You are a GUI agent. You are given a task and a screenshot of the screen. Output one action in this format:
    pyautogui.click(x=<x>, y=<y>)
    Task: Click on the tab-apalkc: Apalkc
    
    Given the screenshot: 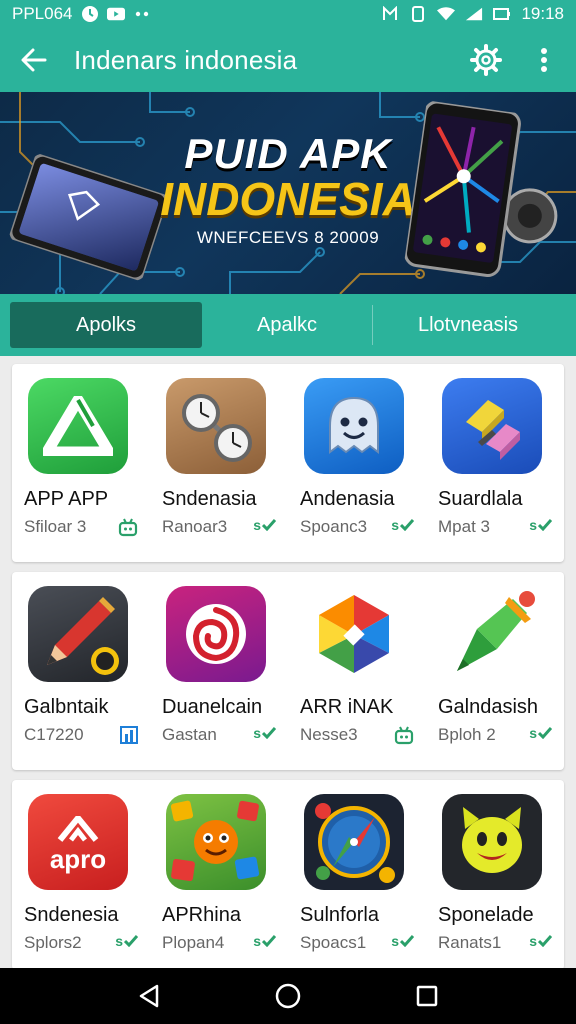 What is the action you would take?
    pyautogui.click(x=287, y=325)
    